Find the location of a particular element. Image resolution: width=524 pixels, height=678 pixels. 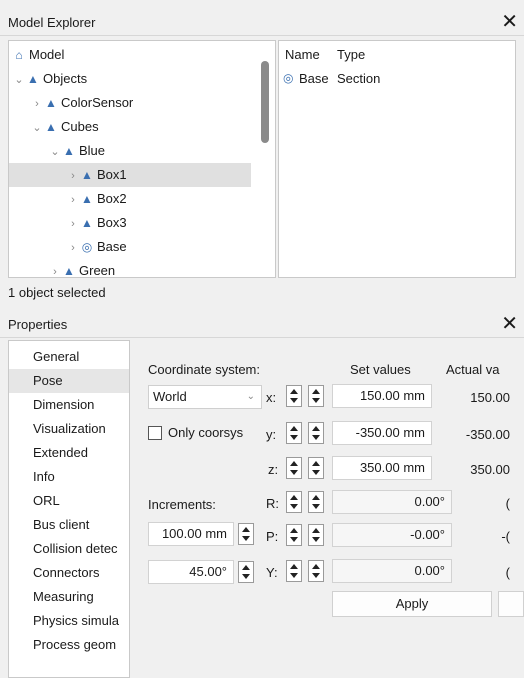

tab-general: General is located at coordinates (69, 357).